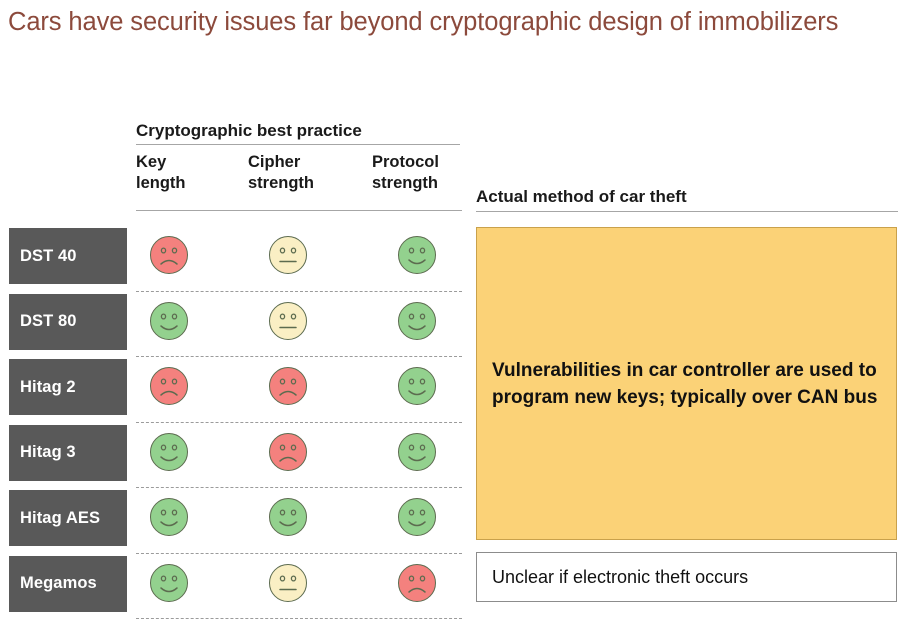 The width and height of the screenshot is (908, 621). What do you see at coordinates (68, 387) in the screenshot?
I see `row-label-hitag-2: Hitag 2` at bounding box center [68, 387].